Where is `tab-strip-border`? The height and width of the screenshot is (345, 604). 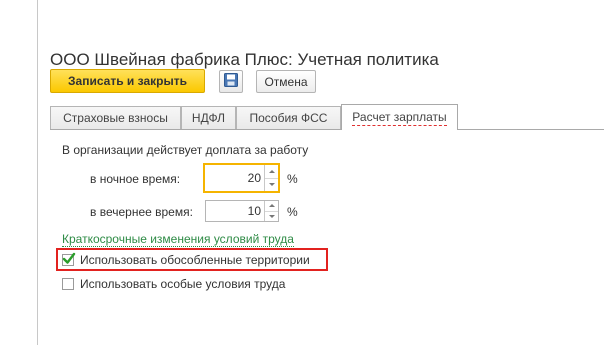
tab-strip-border is located at coordinates (327, 129).